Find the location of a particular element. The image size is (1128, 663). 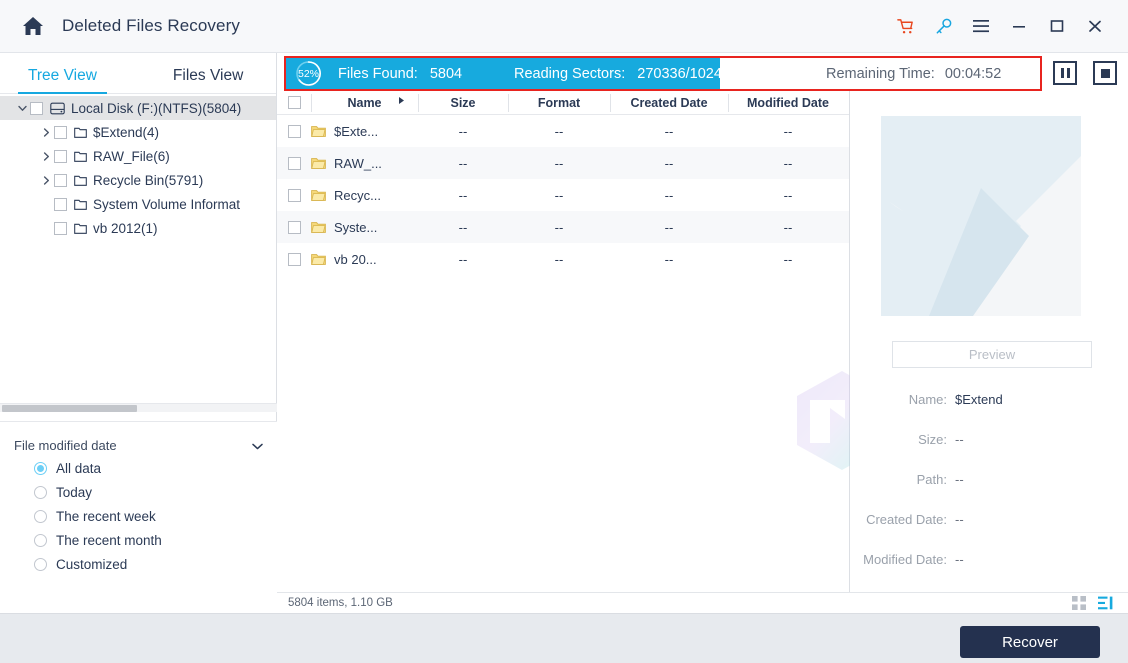

scrollbar-thumb is located at coordinates (69, 408).